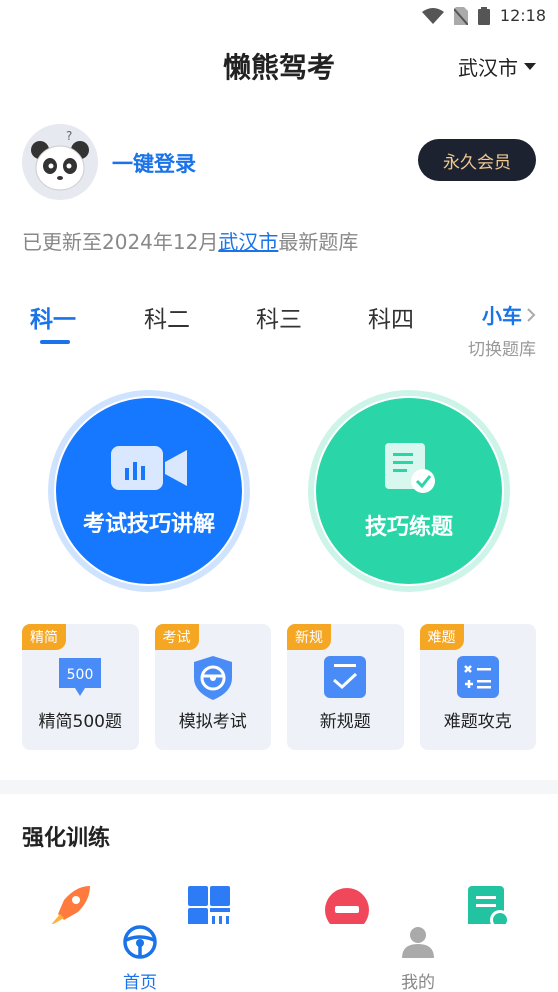 This screenshot has height=992, width=558. I want to click on card-label: 难题攻克, so click(477, 722).